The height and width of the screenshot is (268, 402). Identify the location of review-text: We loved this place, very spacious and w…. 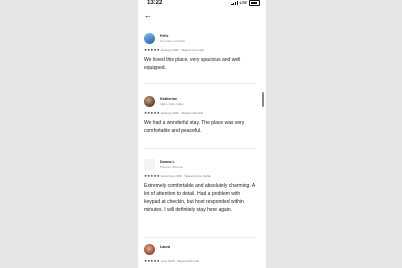
(192, 64).